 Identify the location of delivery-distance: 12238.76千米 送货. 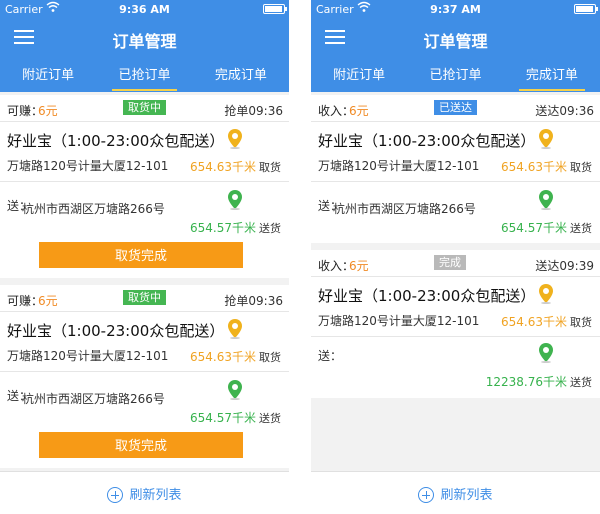
(539, 381).